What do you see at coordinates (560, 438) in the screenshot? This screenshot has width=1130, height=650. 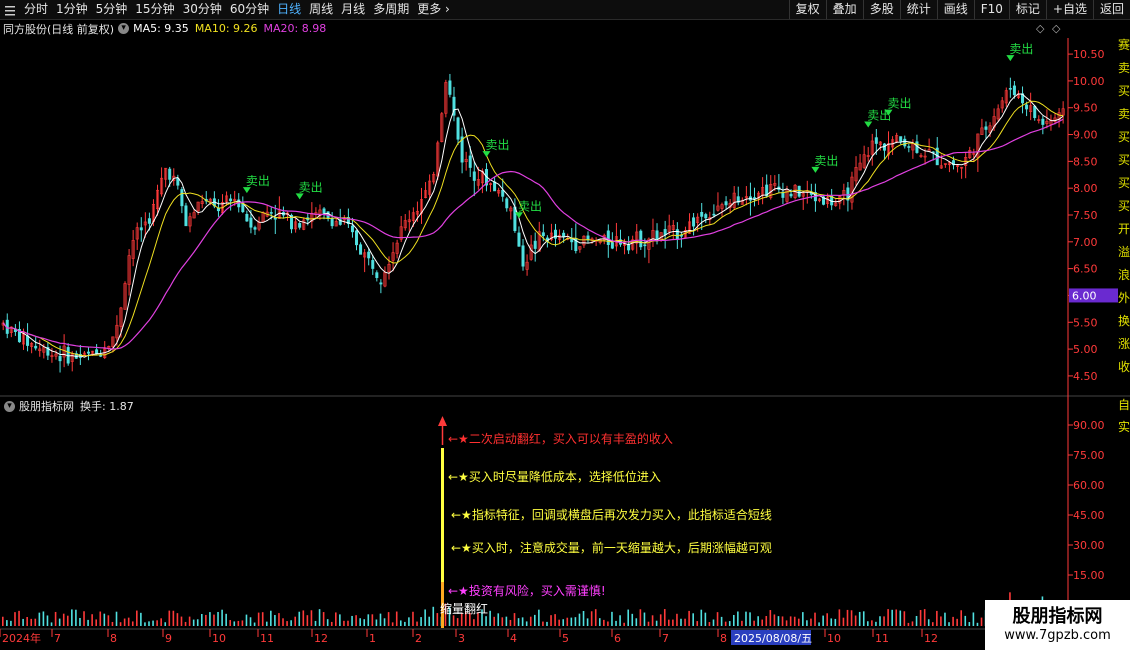 I see `strategy-annotation: ←★二次启动翻红，买入可以有丰盈的收入` at bounding box center [560, 438].